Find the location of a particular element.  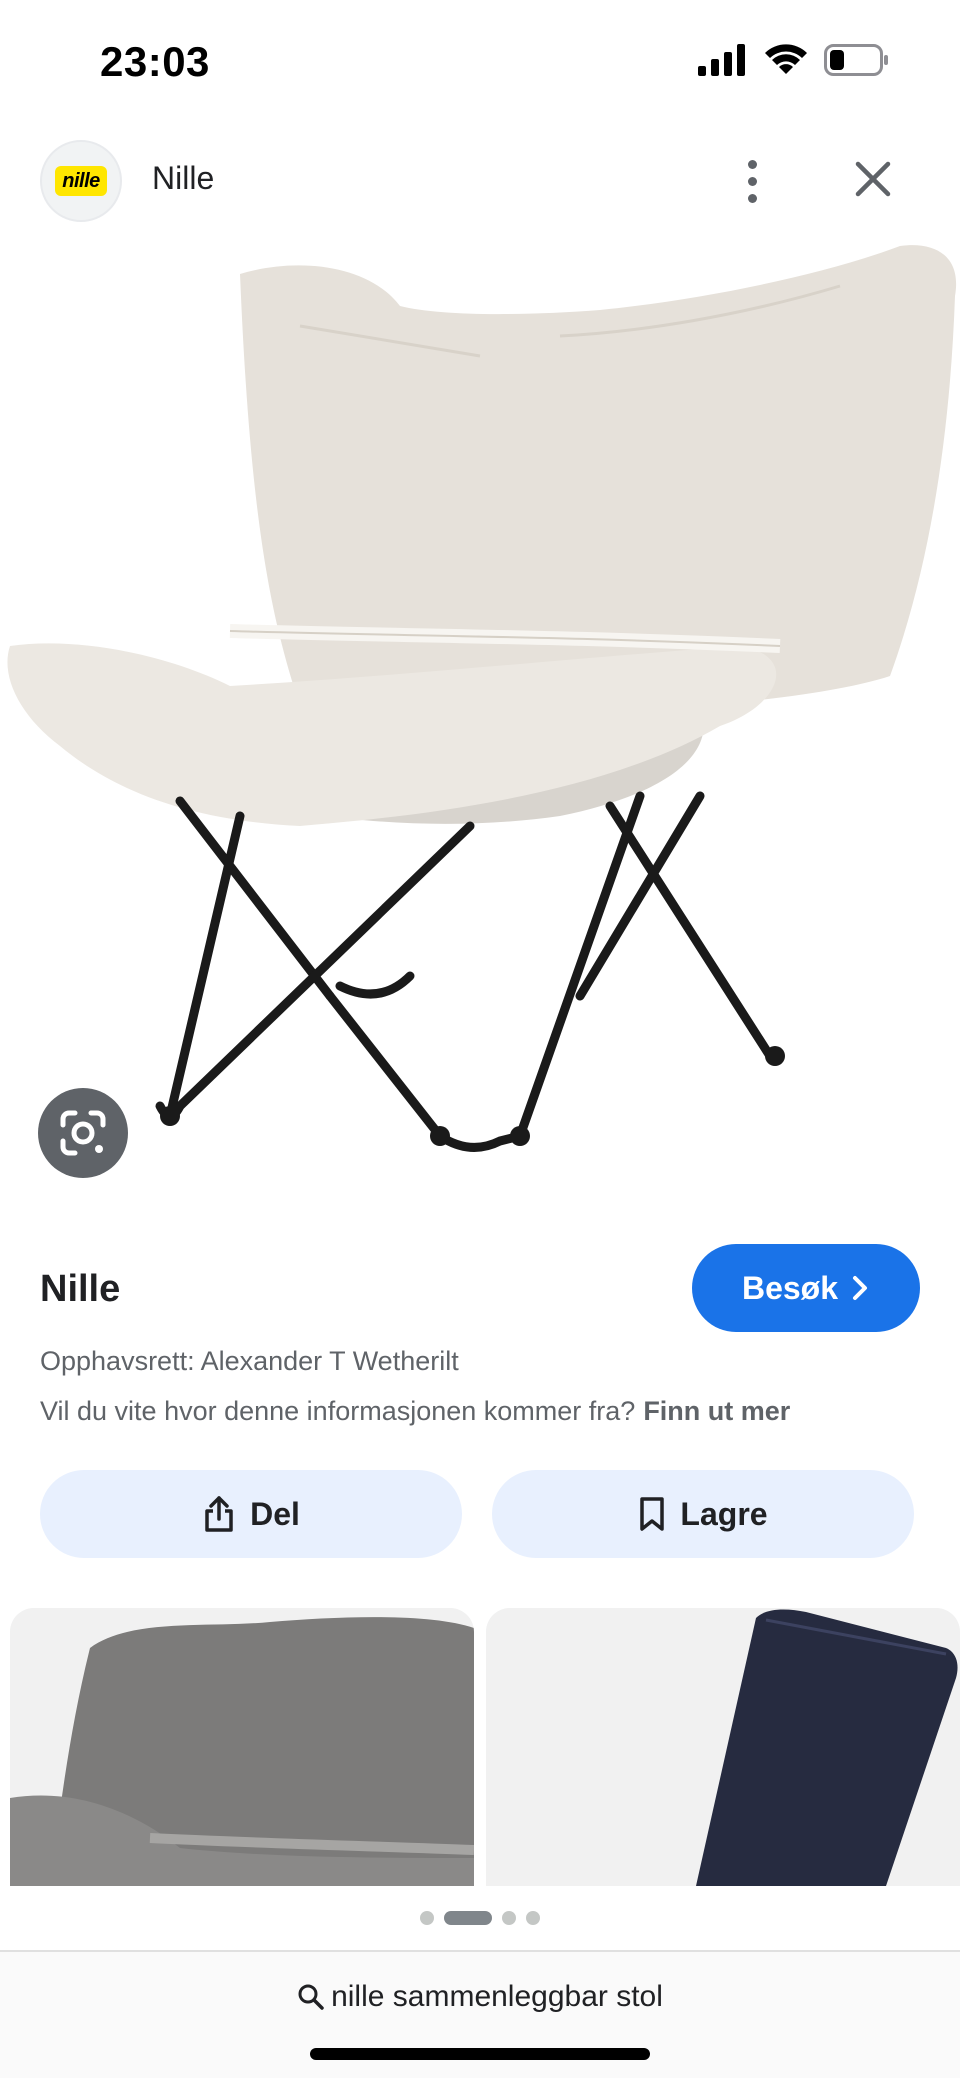

google-lens-button is located at coordinates (83, 1133).